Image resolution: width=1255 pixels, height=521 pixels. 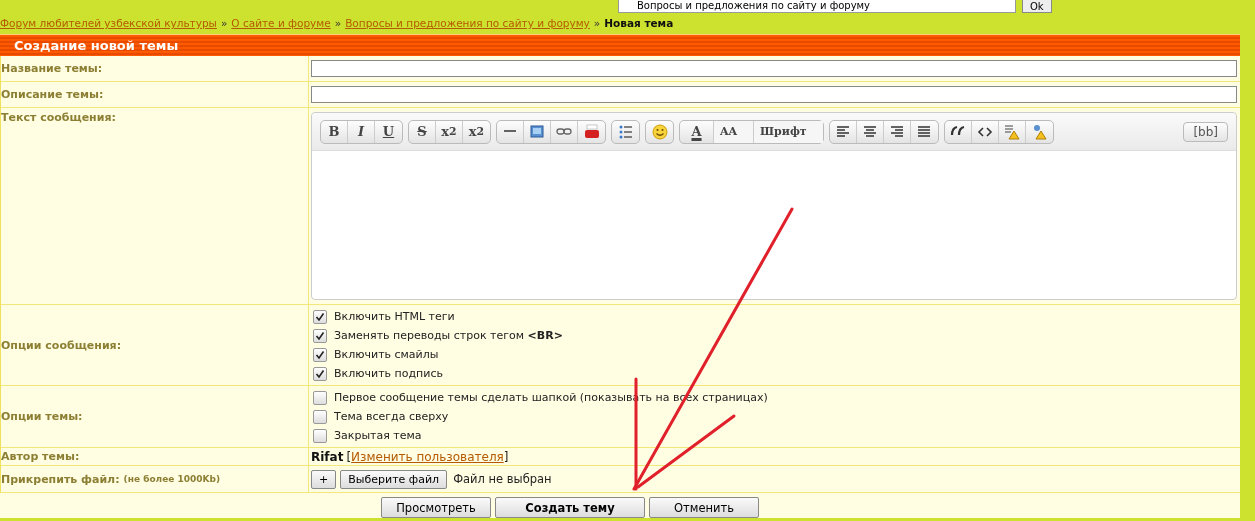 What do you see at coordinates (502, 479) in the screenshot?
I see `file-status: Файл не выбран` at bounding box center [502, 479].